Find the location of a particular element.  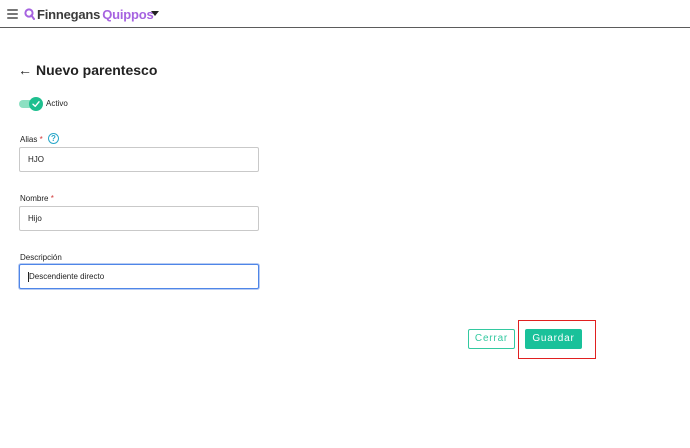

check-icon is located at coordinates (36, 104).